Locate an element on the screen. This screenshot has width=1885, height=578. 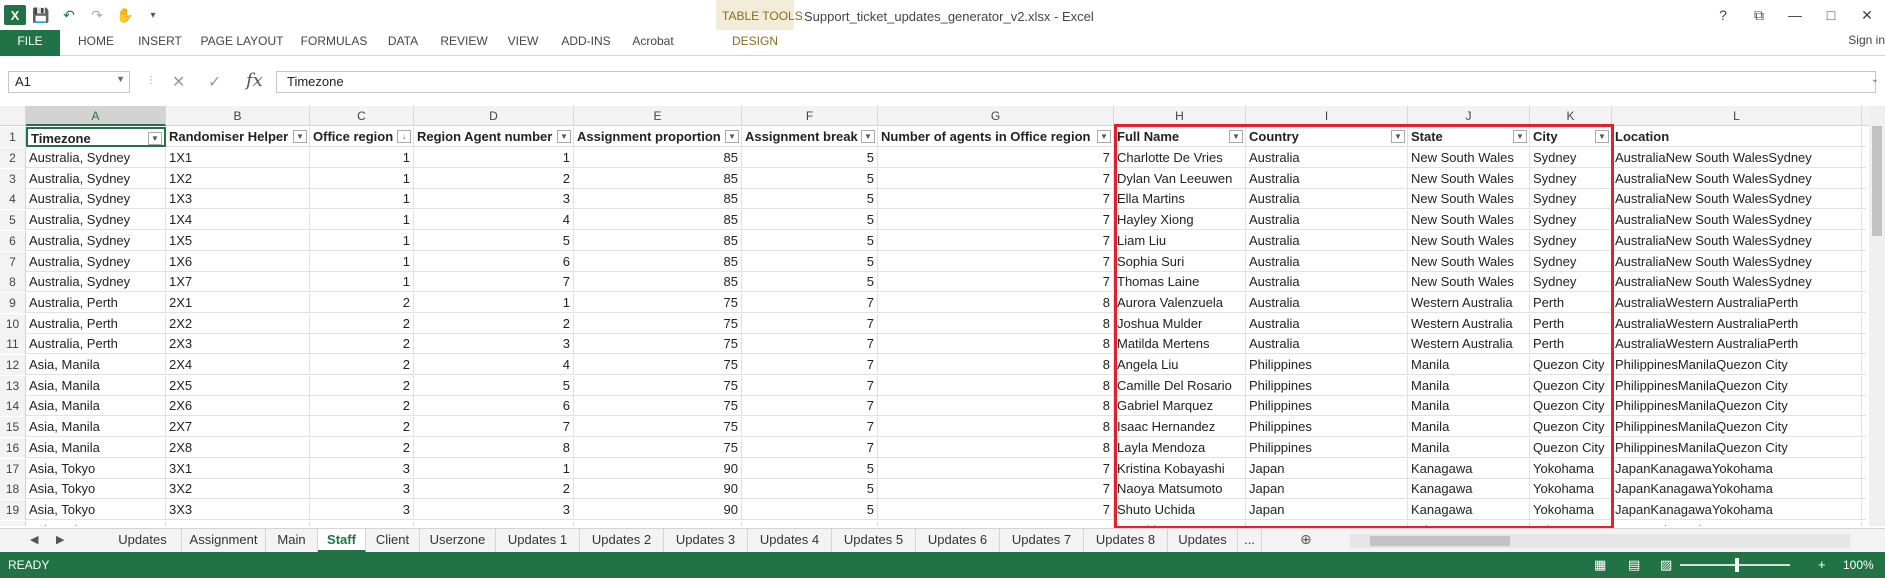
sign-in-link: Sign in is located at coordinates (1866, 40).